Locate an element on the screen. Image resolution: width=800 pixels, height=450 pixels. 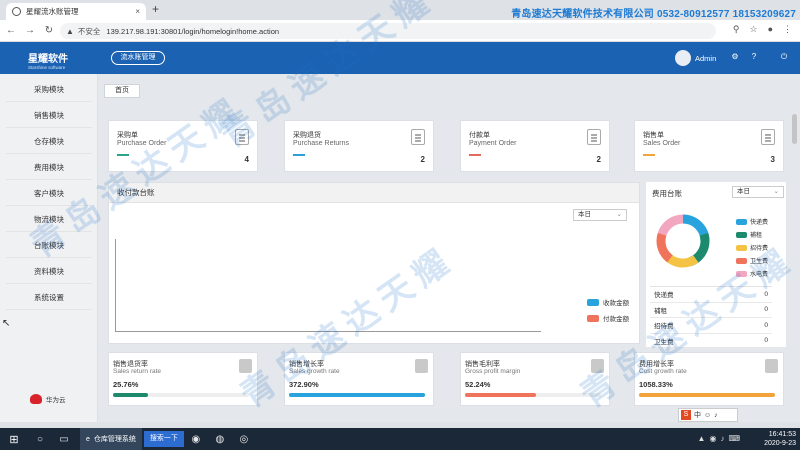
fee-legend-item: 卫生费 is located at coordinates (752, 260).